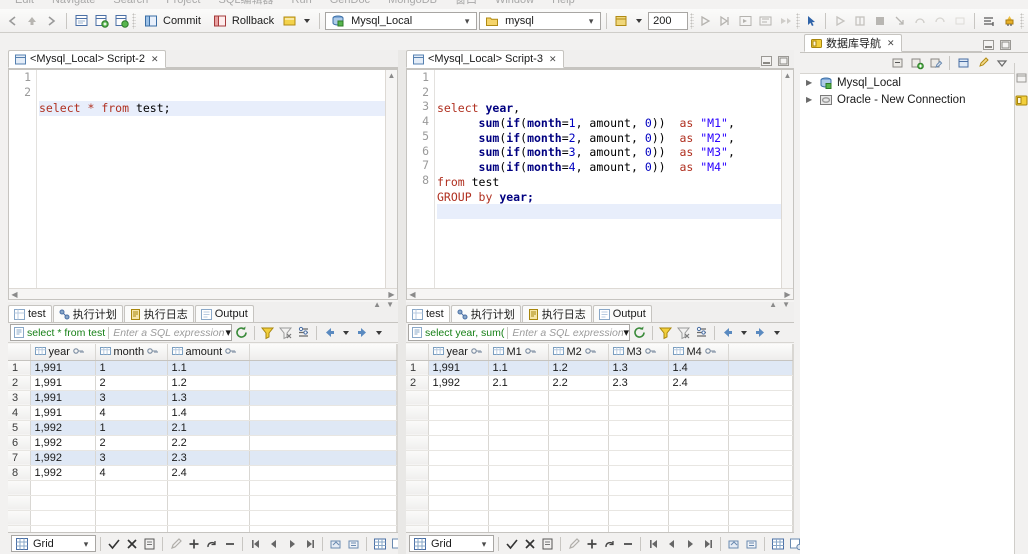  Describe the element at coordinates (402, 302) in the screenshot. I see `editor-splitter` at that location.